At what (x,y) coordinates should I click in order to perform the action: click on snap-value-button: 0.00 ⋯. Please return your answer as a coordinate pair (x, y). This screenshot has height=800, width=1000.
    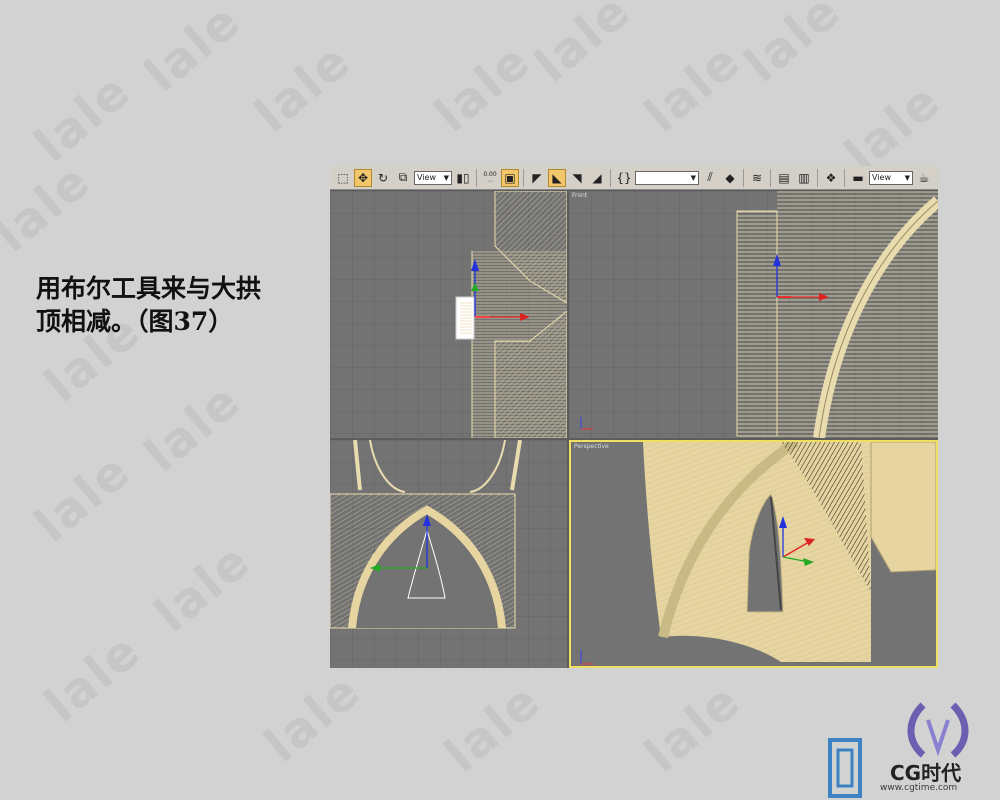
    Looking at the image, I should click on (490, 178).